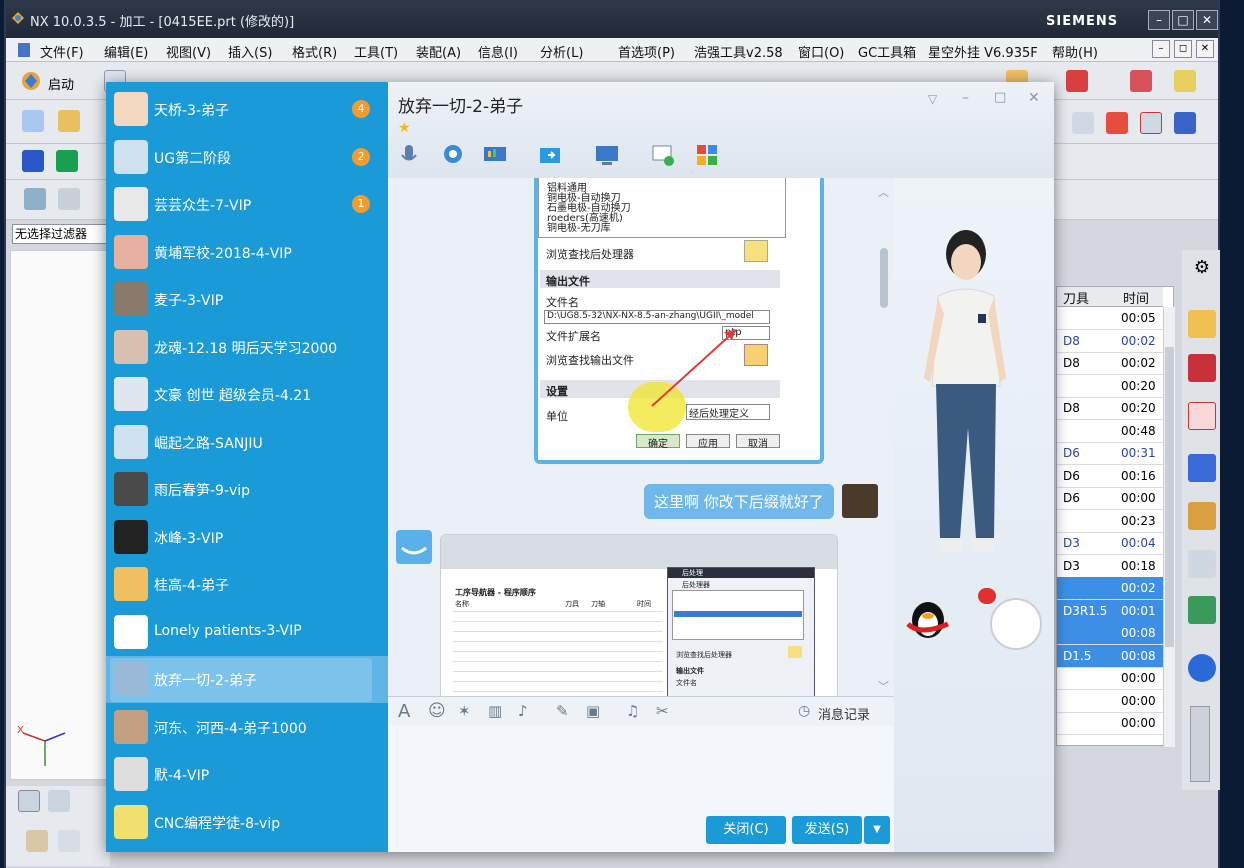 The width and height of the screenshot is (1244, 868). Describe the element at coordinates (247, 774) in the screenshot. I see `contact-item: 默-4-VIP` at that location.